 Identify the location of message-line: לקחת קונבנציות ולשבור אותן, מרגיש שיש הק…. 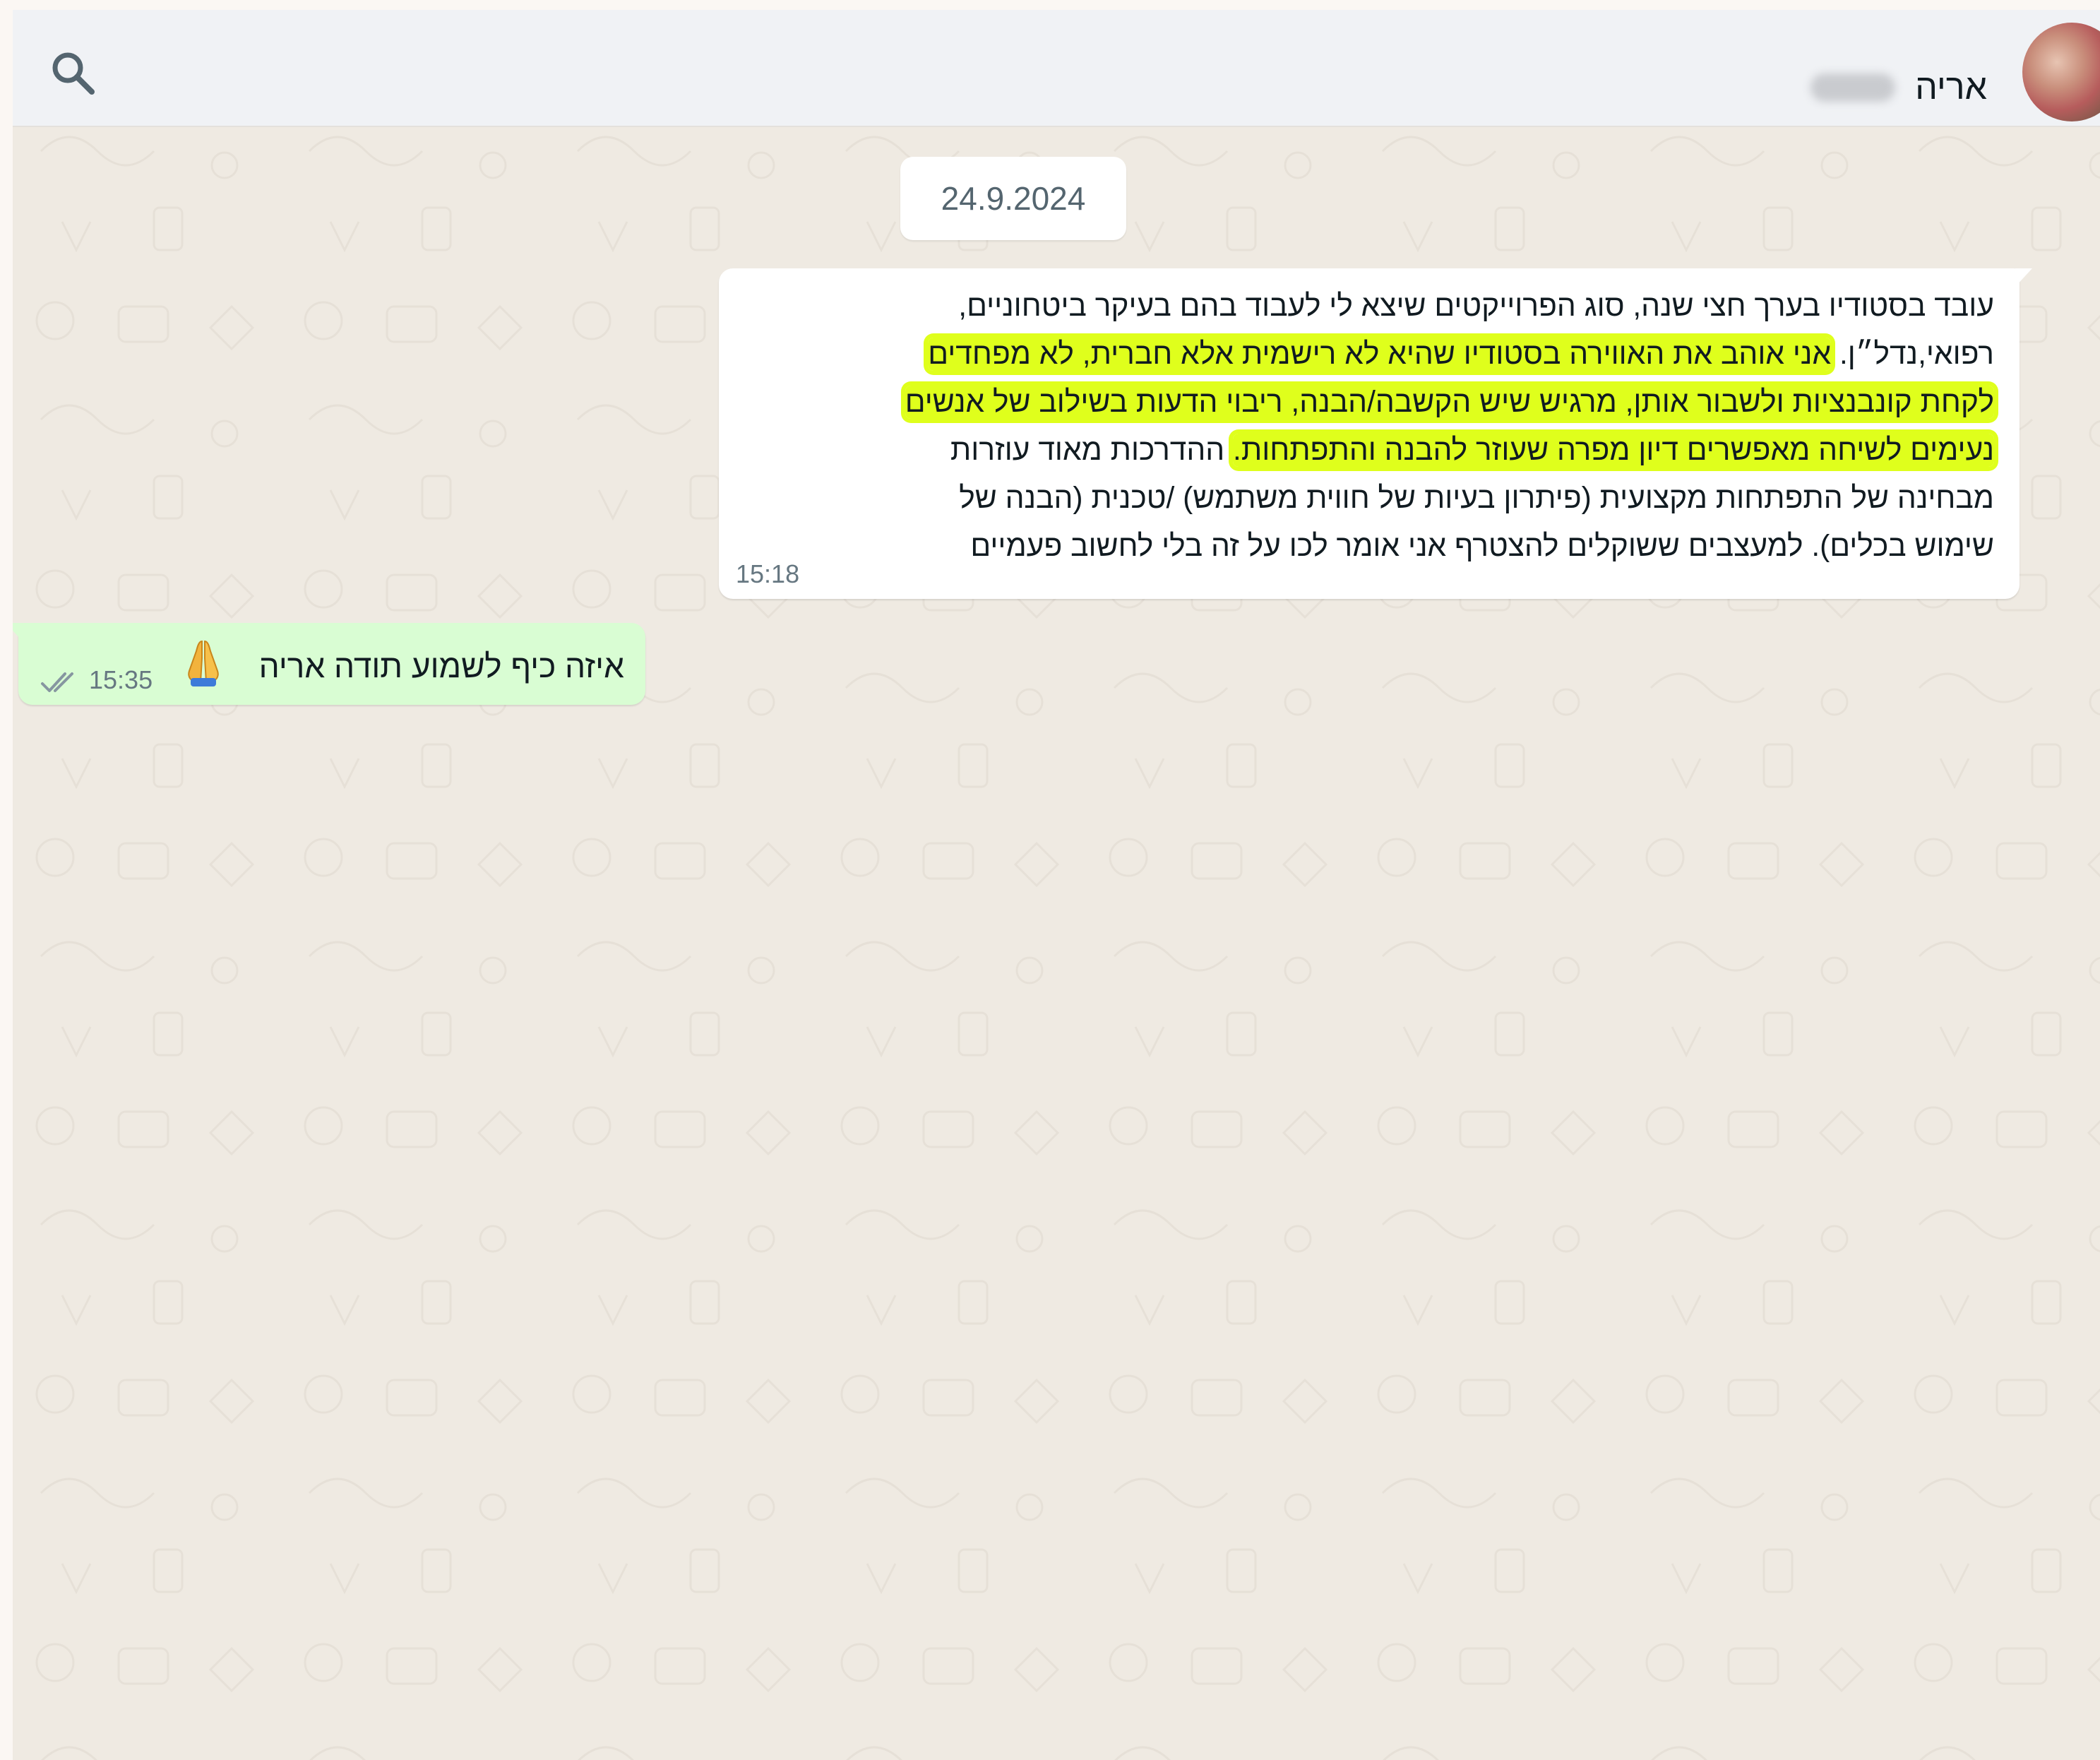
(1369, 403).